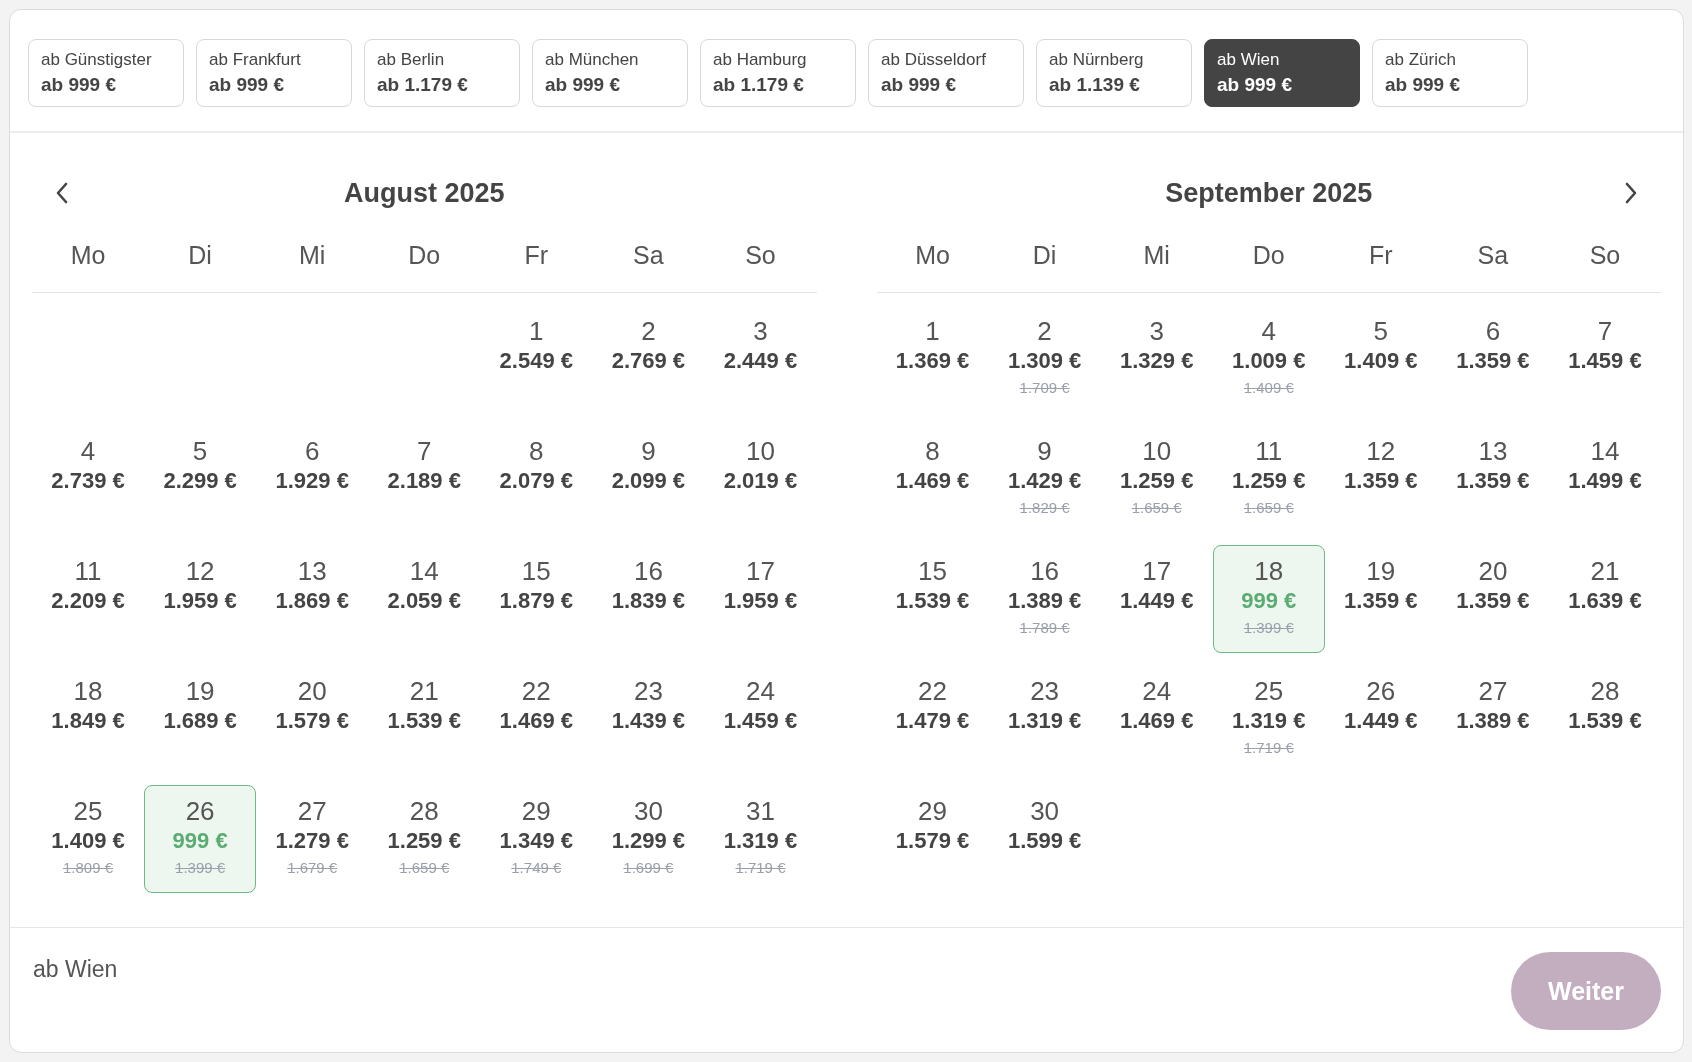 The width and height of the screenshot is (1692, 1062). I want to click on day-cell: 11 1.259 € 1.659 €, so click(1268, 479).